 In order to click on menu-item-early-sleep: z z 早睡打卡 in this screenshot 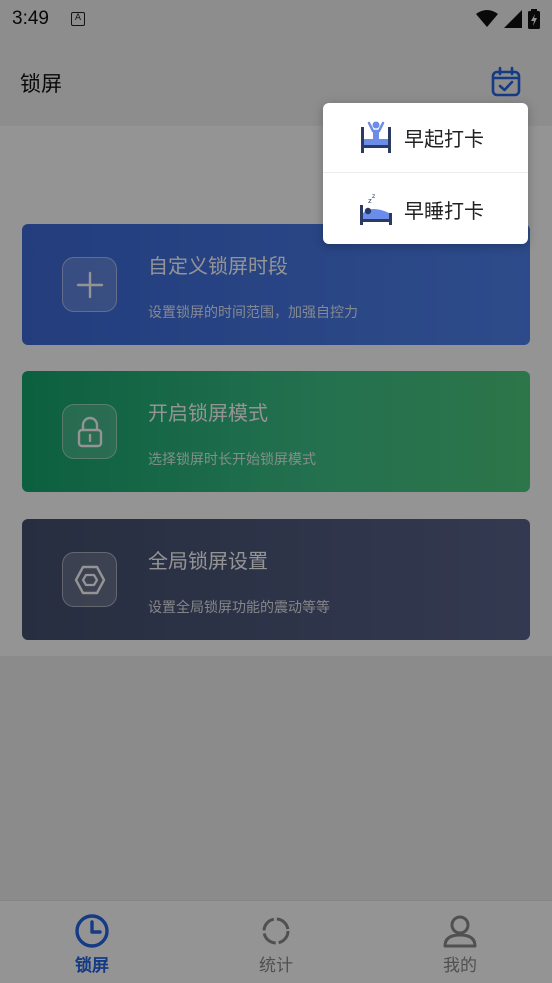, I will do `click(425, 209)`.